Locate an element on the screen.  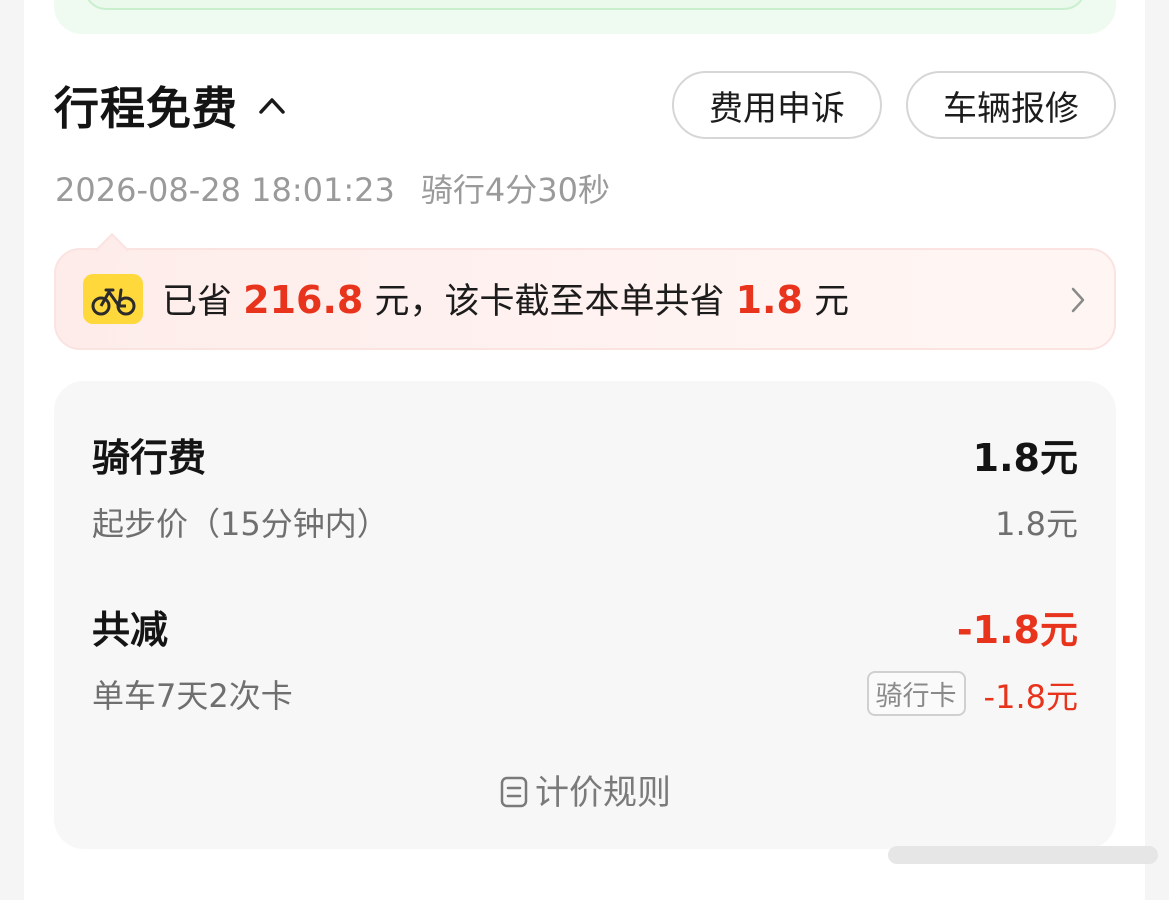
savings-suffix: 元 is located at coordinates (826, 302).